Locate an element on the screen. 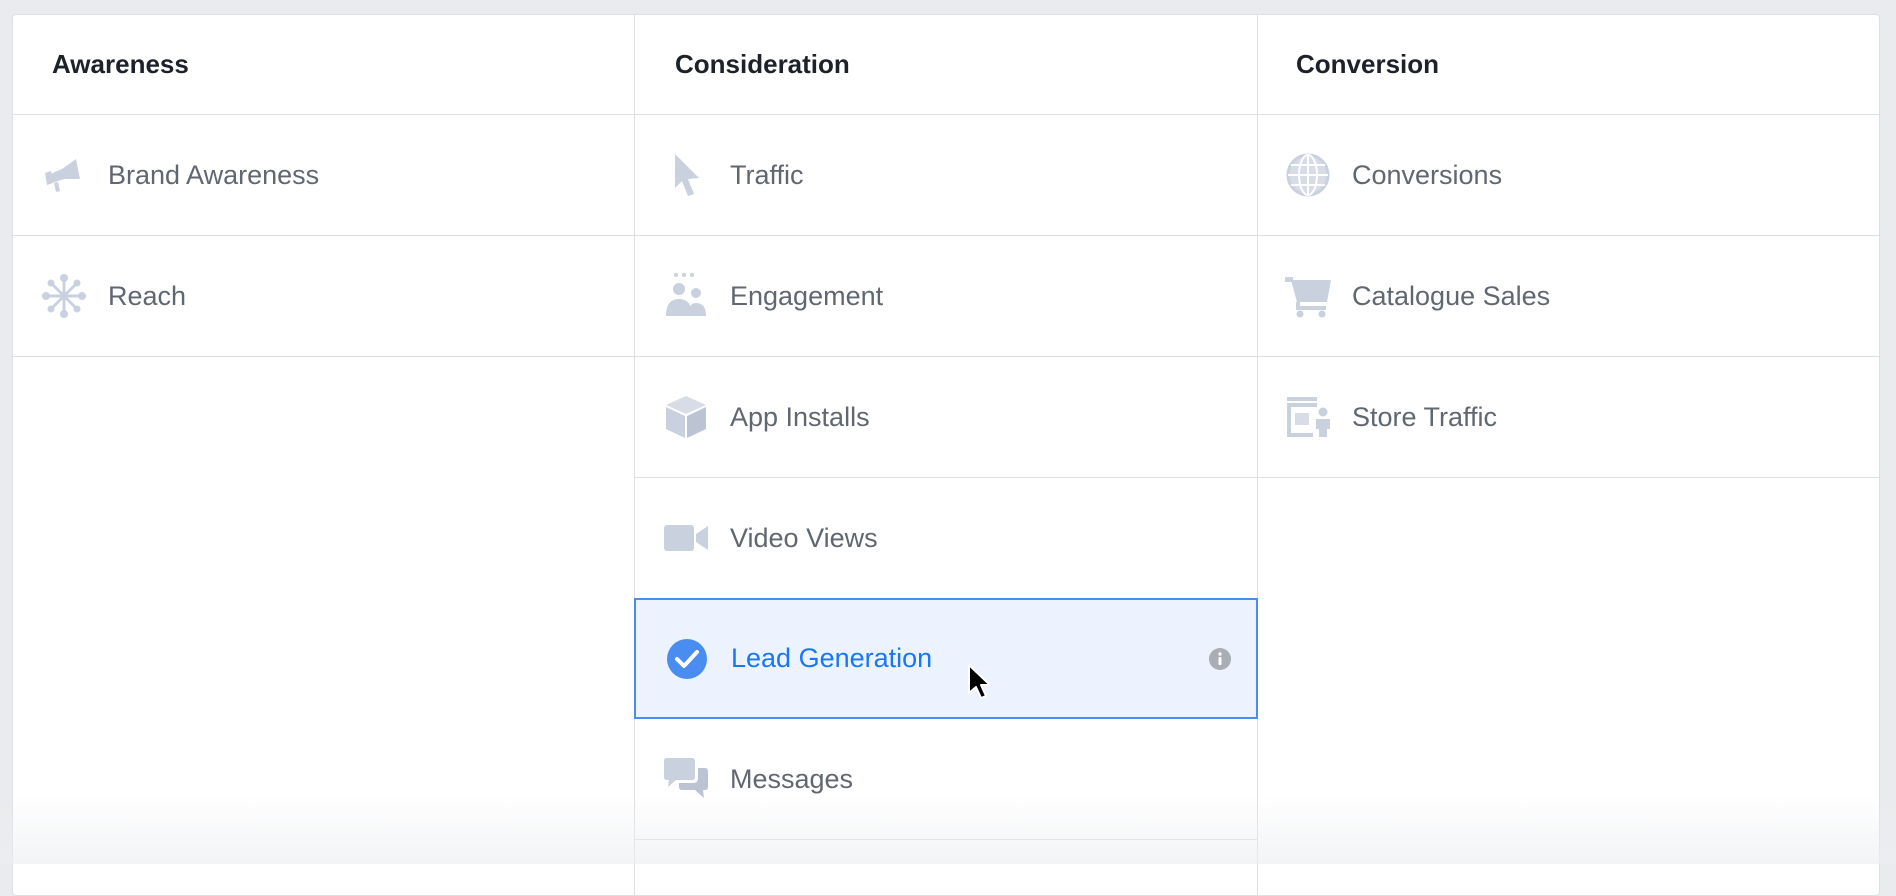 The image size is (1896, 896). video-camera-icon is located at coordinates (686, 538).